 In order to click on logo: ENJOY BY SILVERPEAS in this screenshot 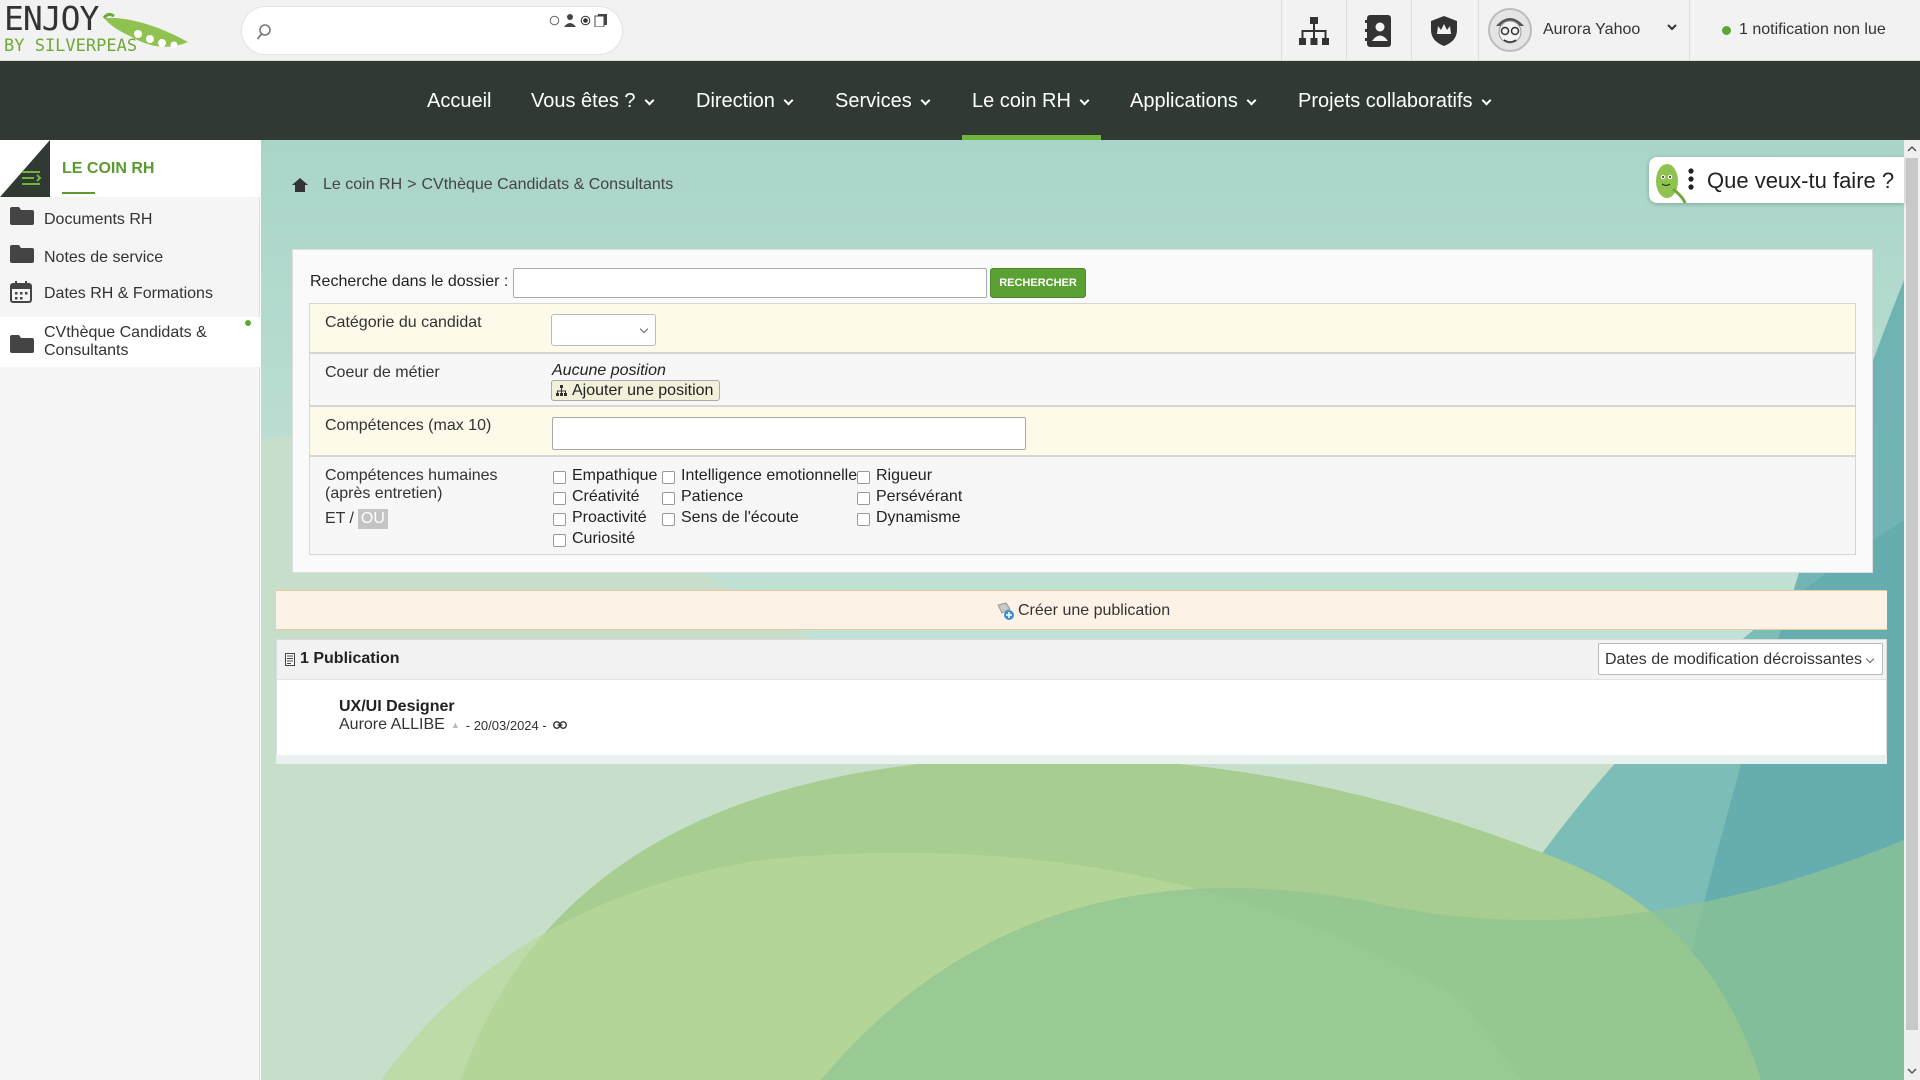, I will do `click(99, 30)`.